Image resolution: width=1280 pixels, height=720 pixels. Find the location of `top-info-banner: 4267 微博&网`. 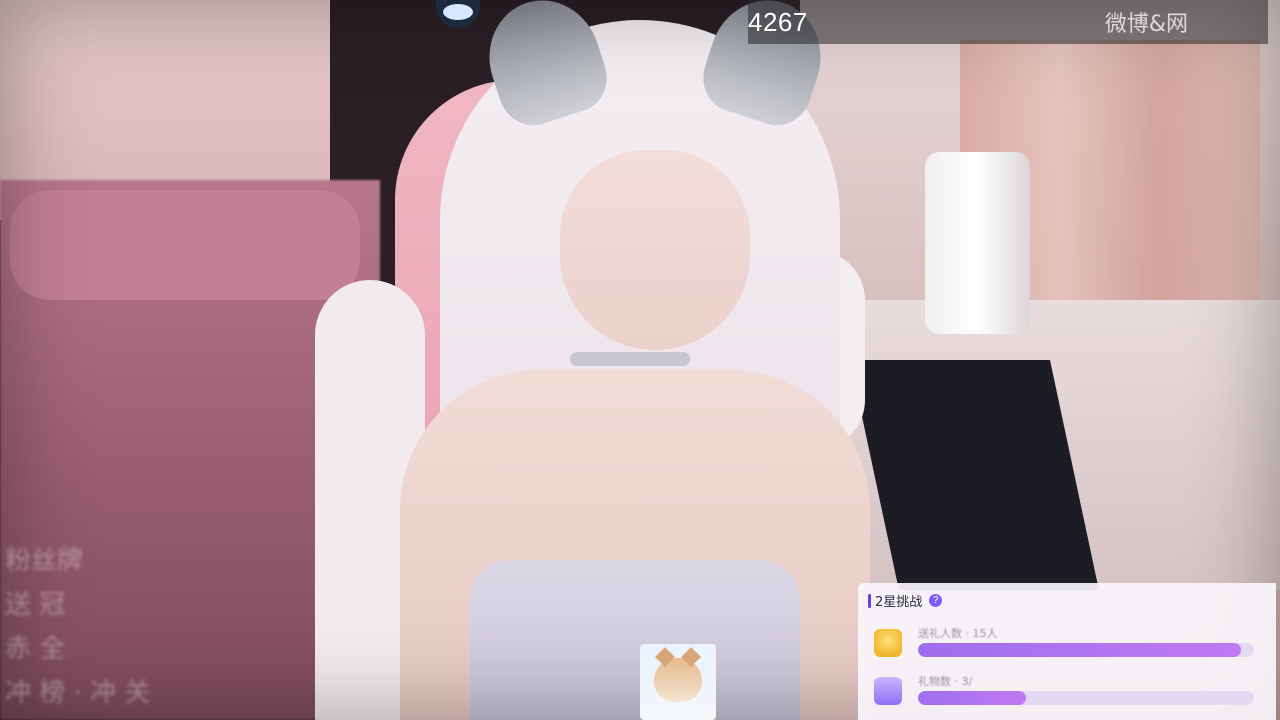

top-info-banner: 4267 微博&网 is located at coordinates (1008, 22).